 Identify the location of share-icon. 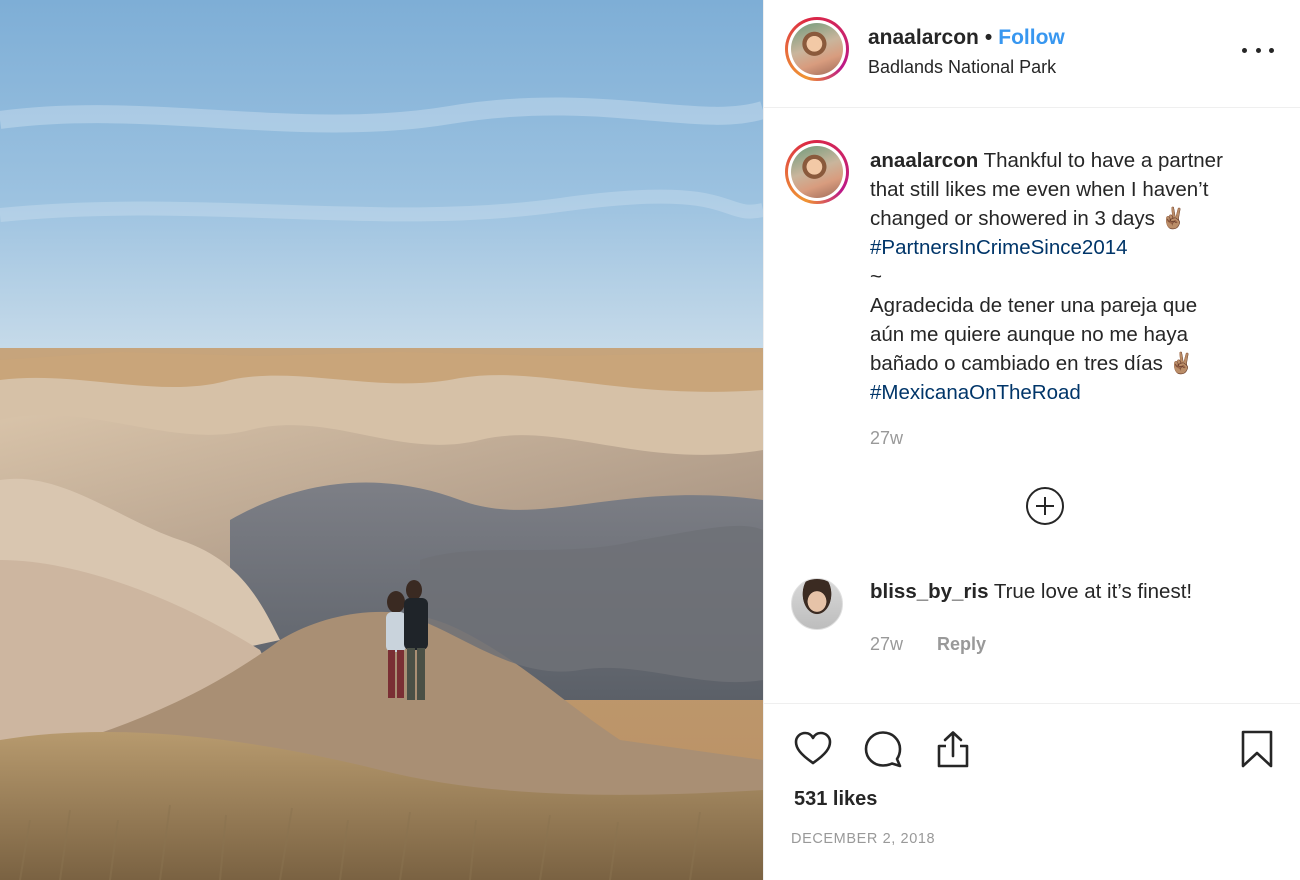
(953, 749).